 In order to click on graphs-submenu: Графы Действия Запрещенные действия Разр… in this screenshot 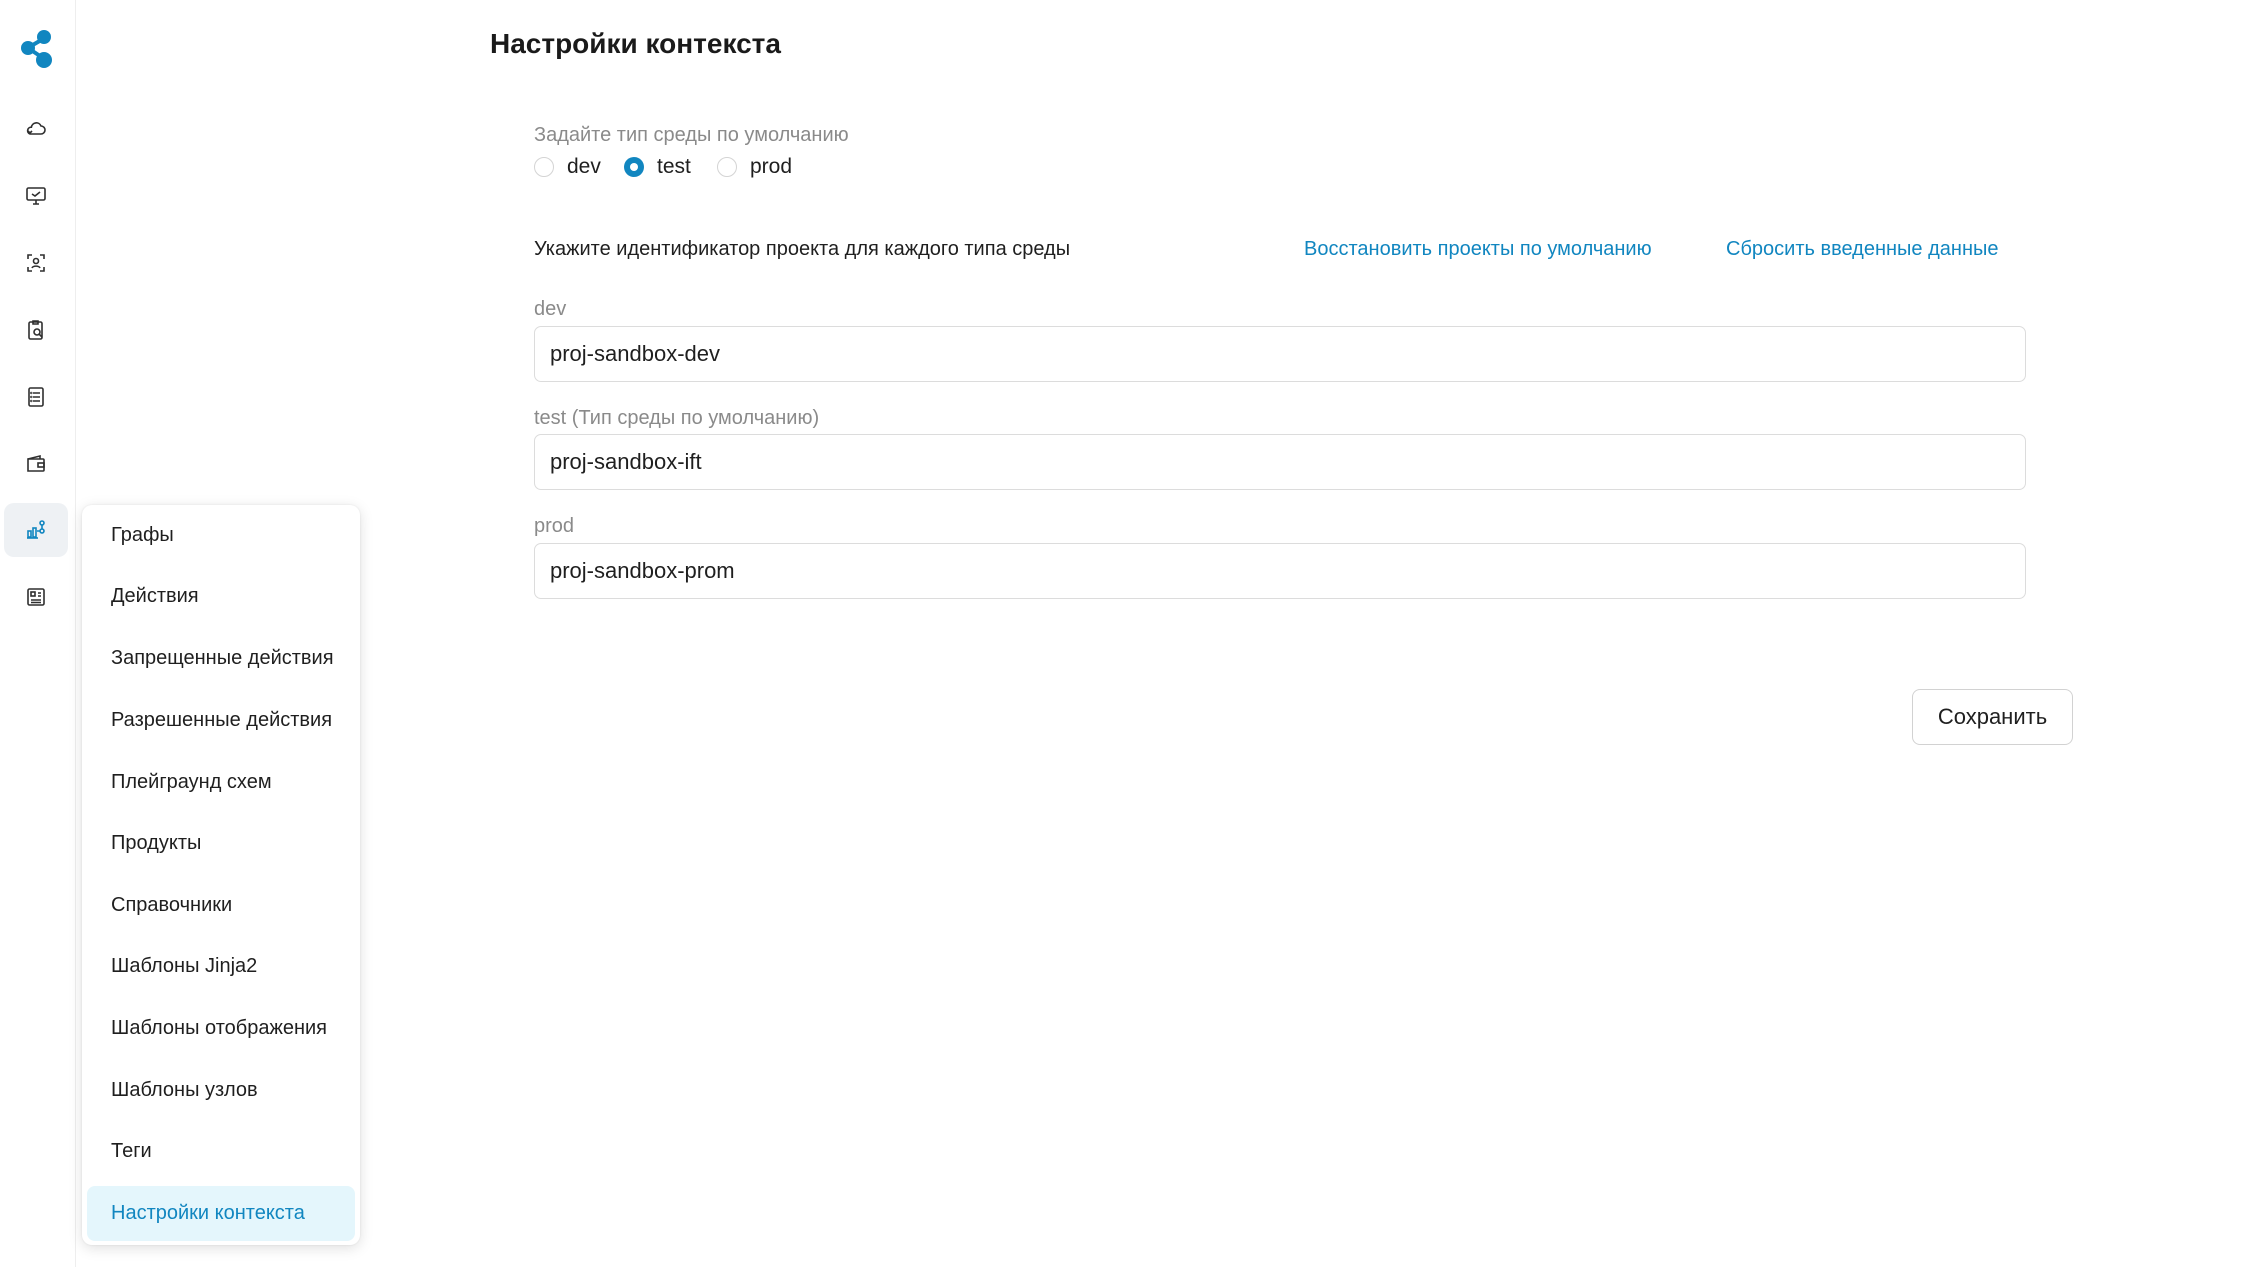, I will do `click(221, 875)`.